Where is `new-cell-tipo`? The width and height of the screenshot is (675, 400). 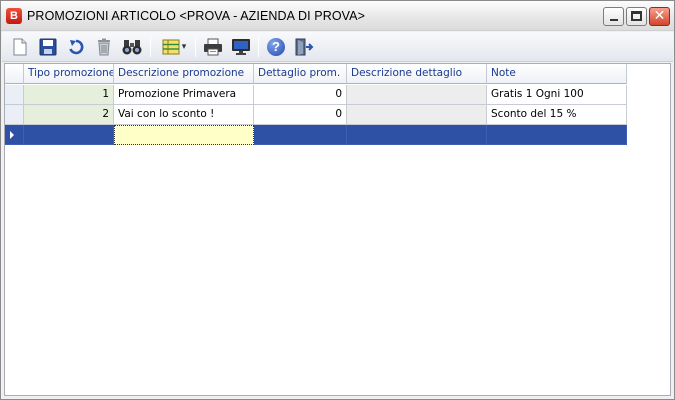
new-cell-tipo is located at coordinates (69, 135).